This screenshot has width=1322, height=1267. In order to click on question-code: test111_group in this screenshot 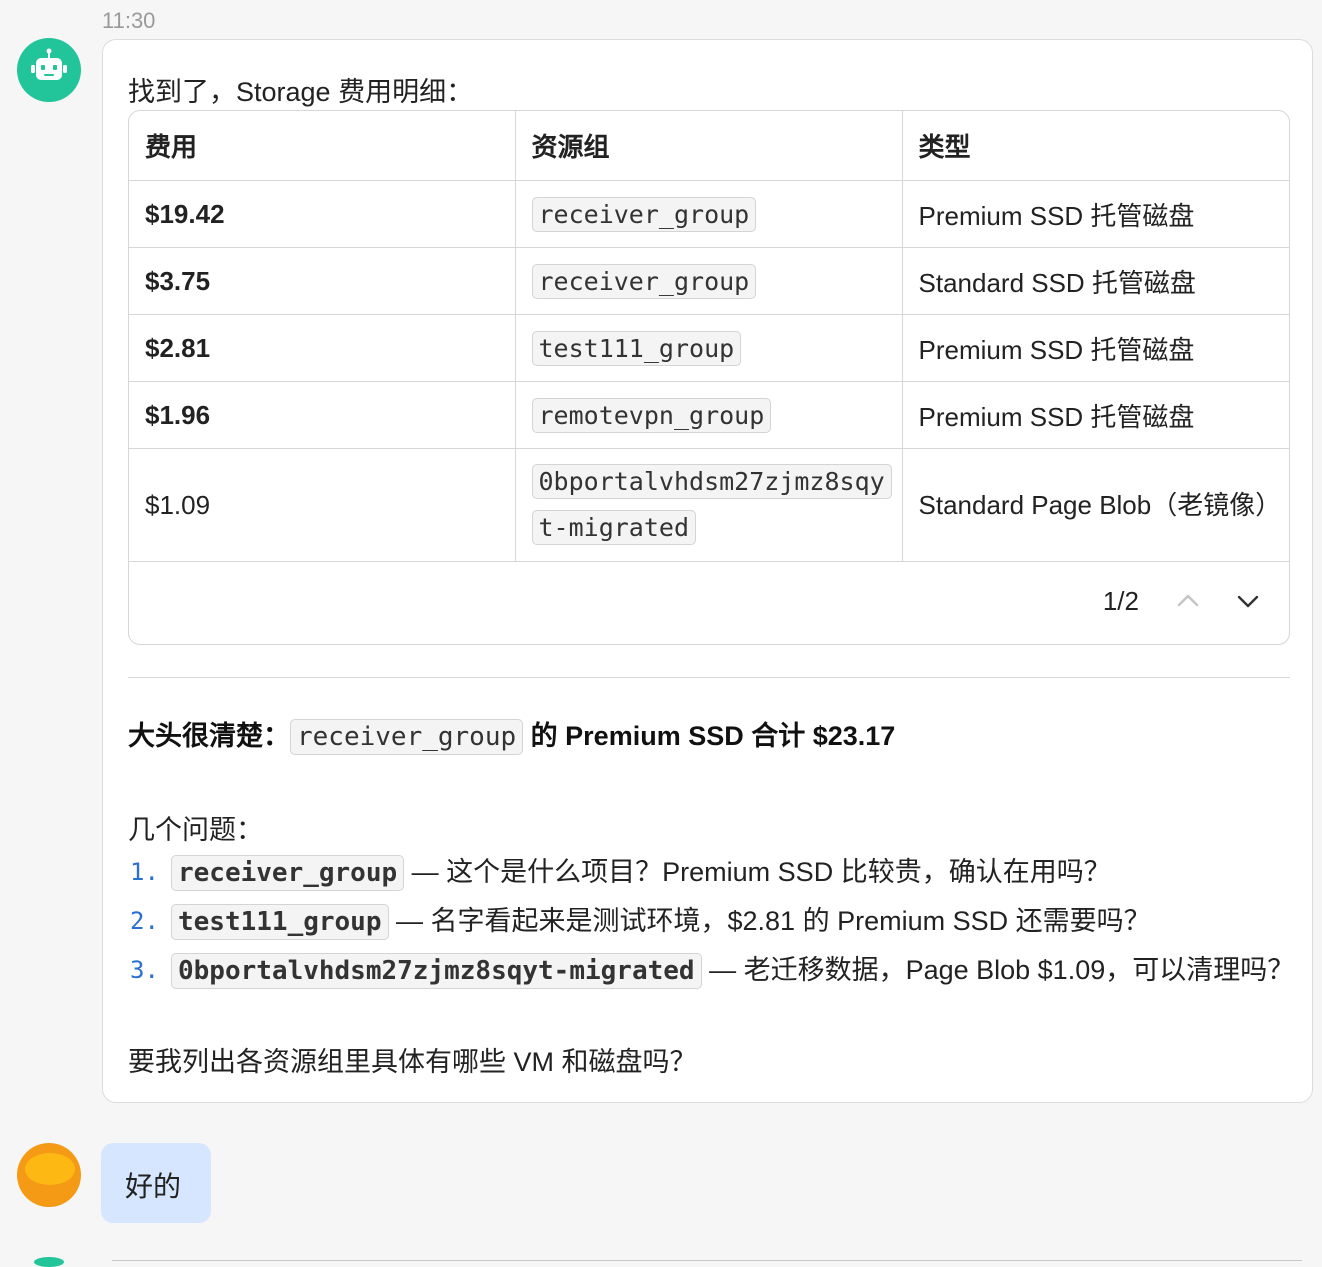, I will do `click(280, 922)`.